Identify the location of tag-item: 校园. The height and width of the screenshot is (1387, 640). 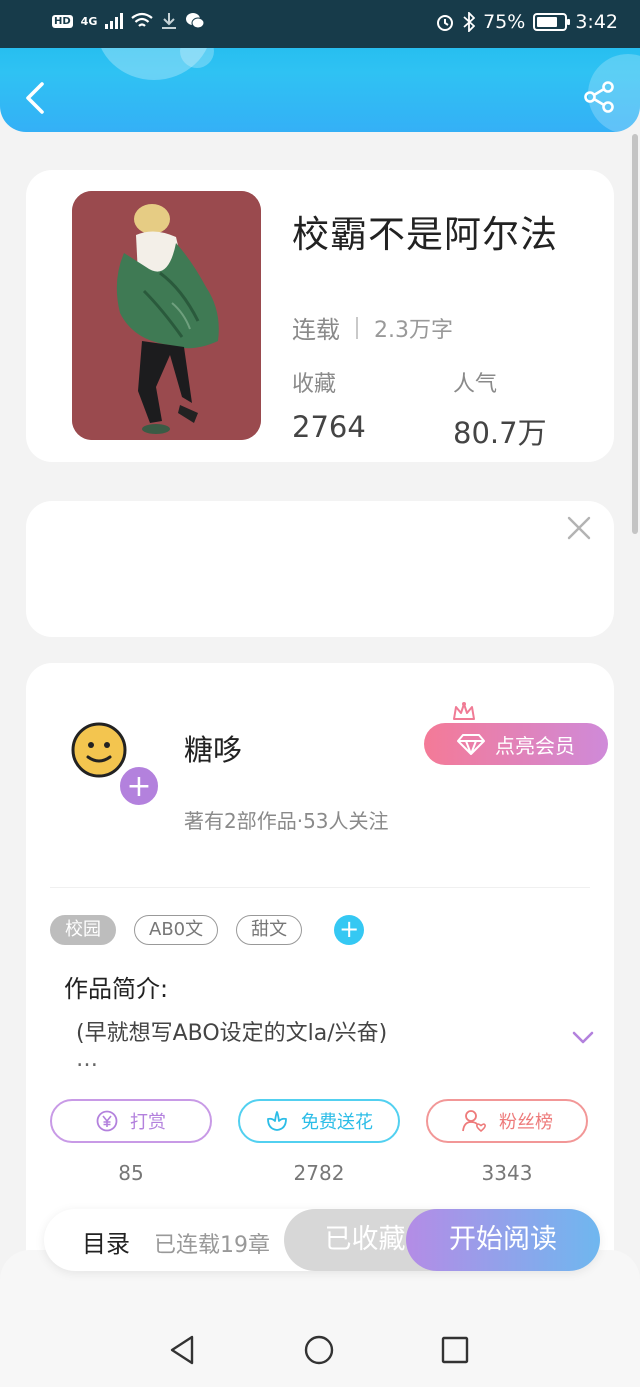
(83, 930).